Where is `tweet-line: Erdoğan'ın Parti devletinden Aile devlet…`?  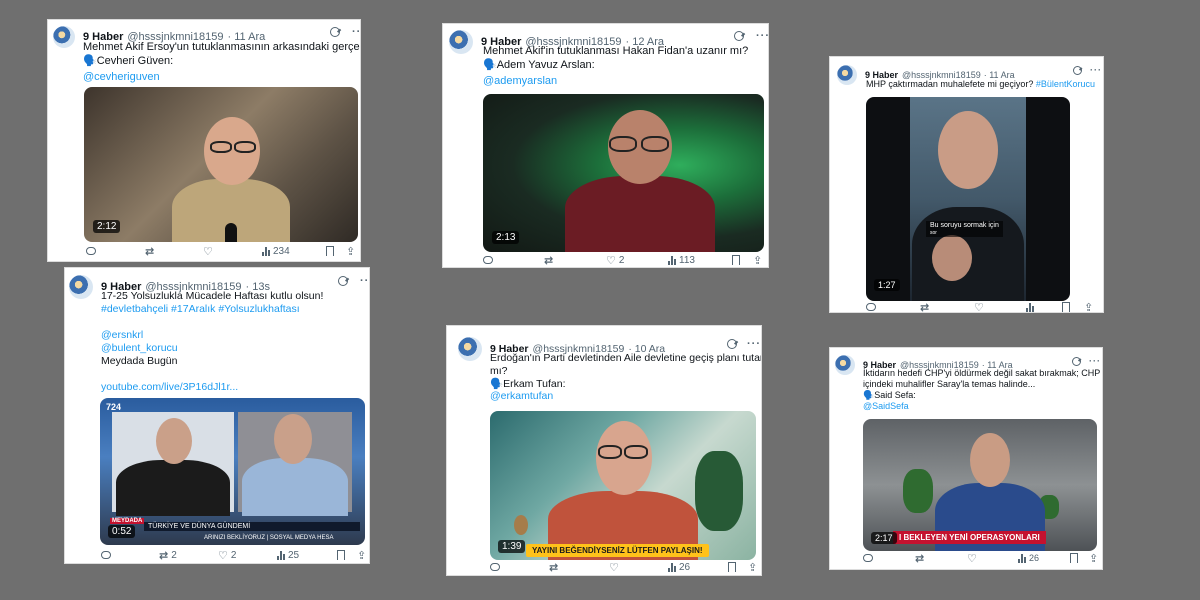 tweet-line: Erdoğan'ın Parti devletinden Aile devlet… is located at coordinates (626, 358).